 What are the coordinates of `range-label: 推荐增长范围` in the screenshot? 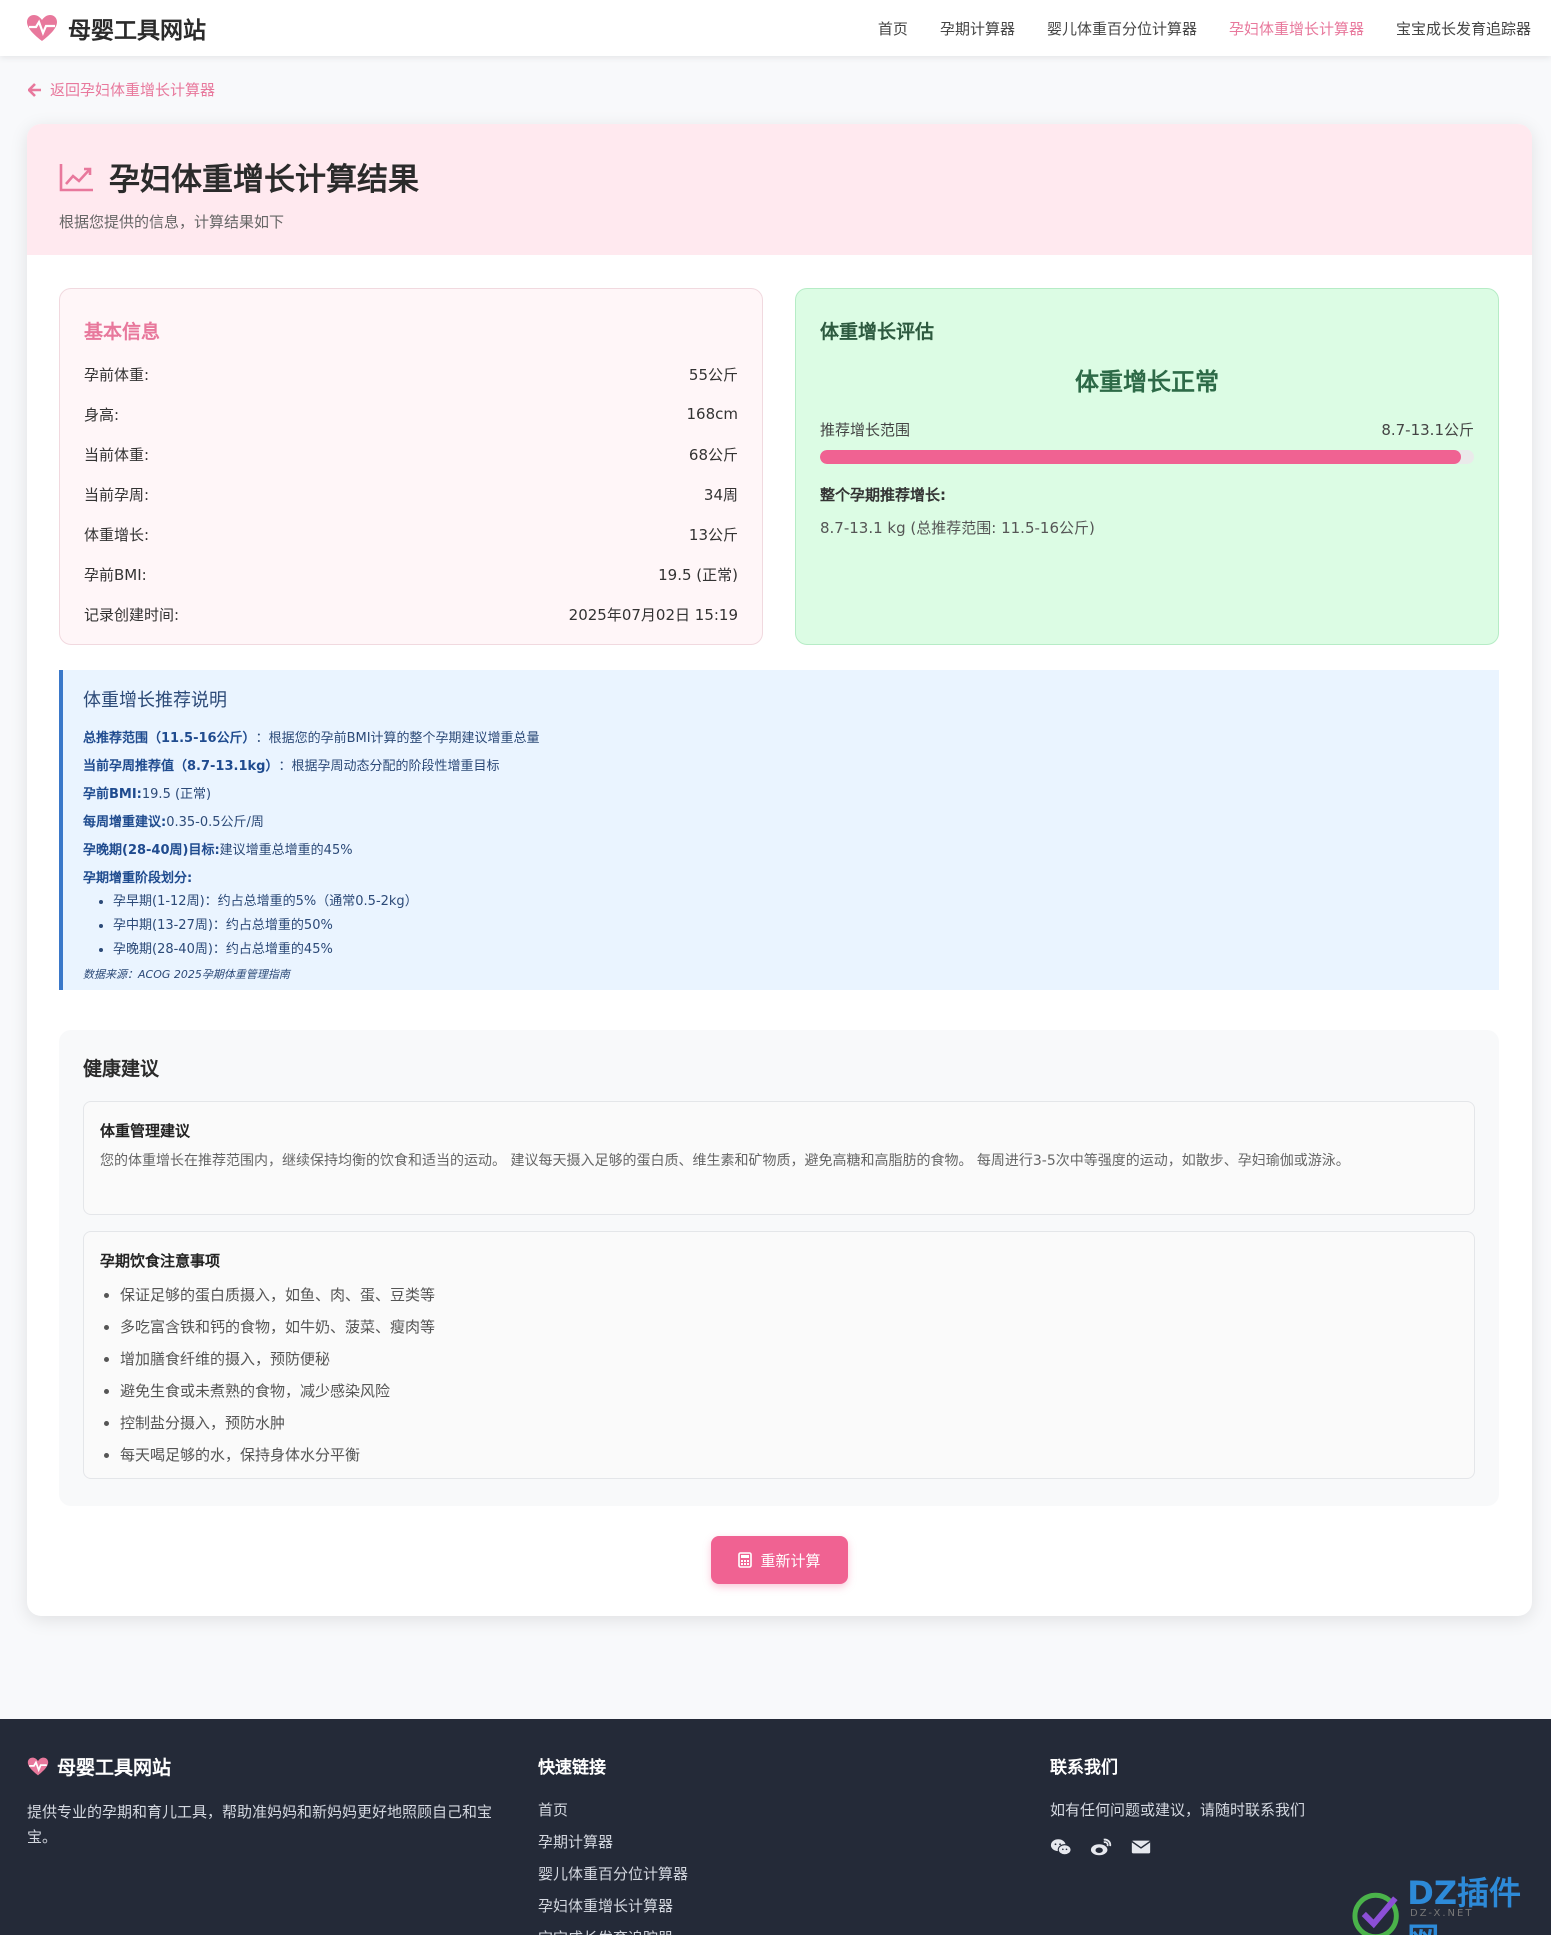 It's located at (865, 430).